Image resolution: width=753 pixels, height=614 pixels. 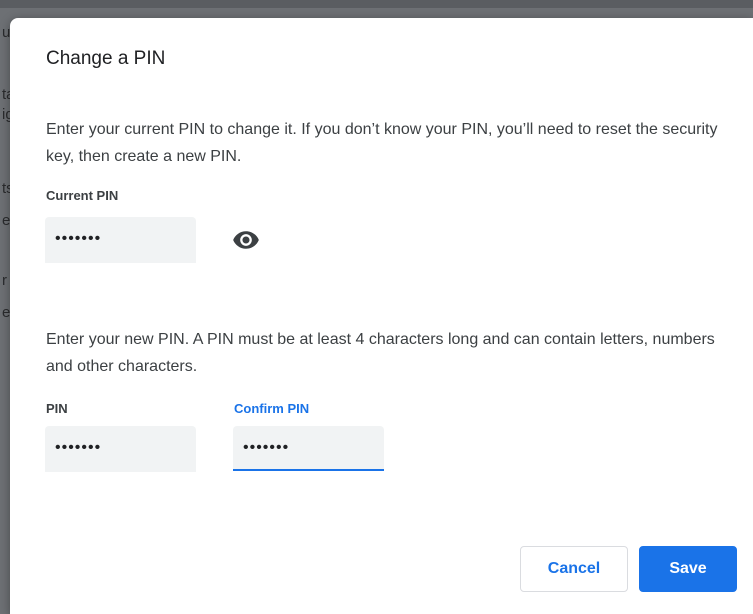 I want to click on cancel-button: Cancel, so click(x=574, y=569).